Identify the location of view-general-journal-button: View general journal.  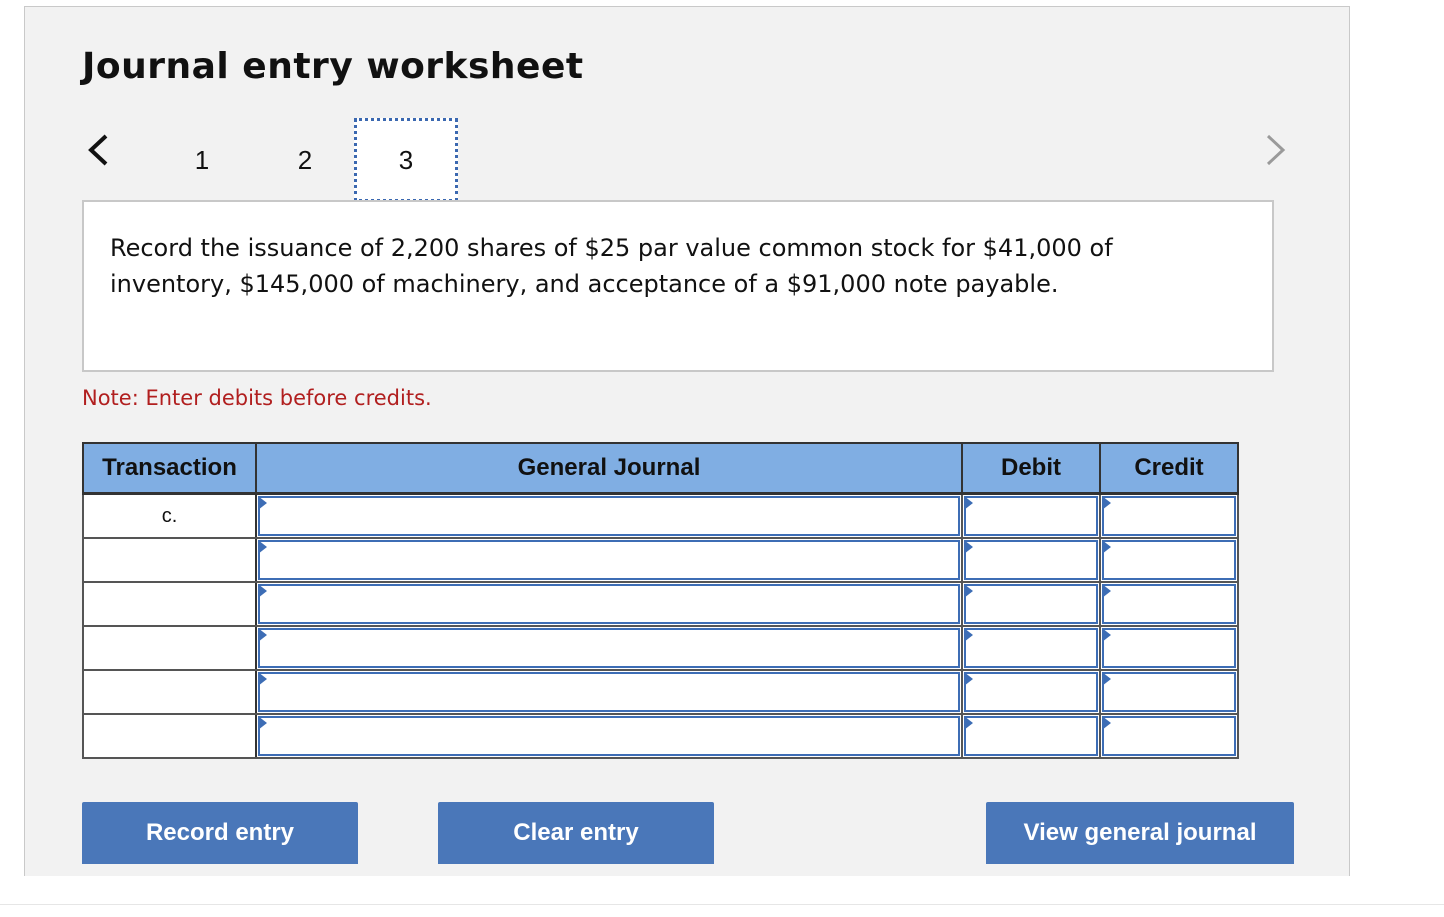
(1140, 833).